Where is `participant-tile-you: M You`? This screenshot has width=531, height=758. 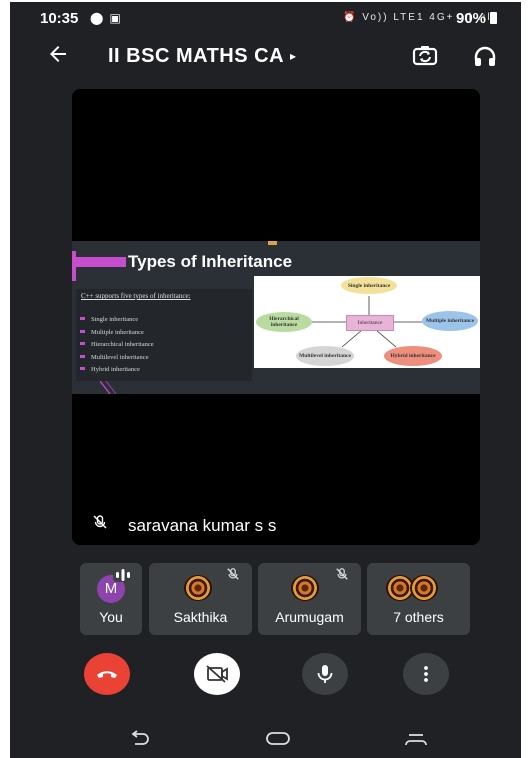
participant-tile-you: M You is located at coordinates (111, 599).